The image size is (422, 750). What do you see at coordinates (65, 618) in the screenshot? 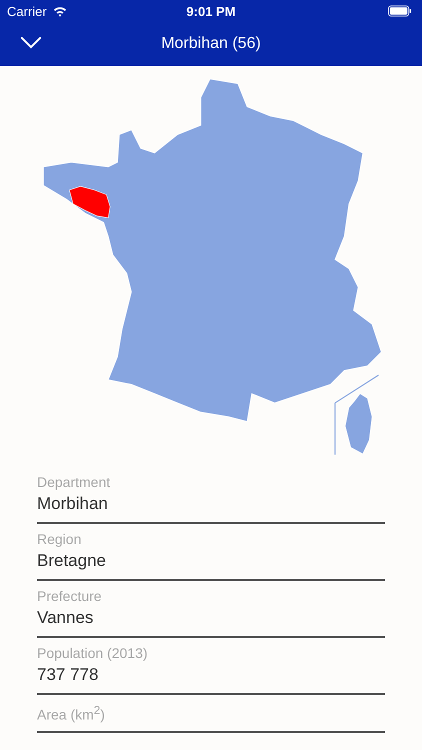
I see `field-value: Vannes` at bounding box center [65, 618].